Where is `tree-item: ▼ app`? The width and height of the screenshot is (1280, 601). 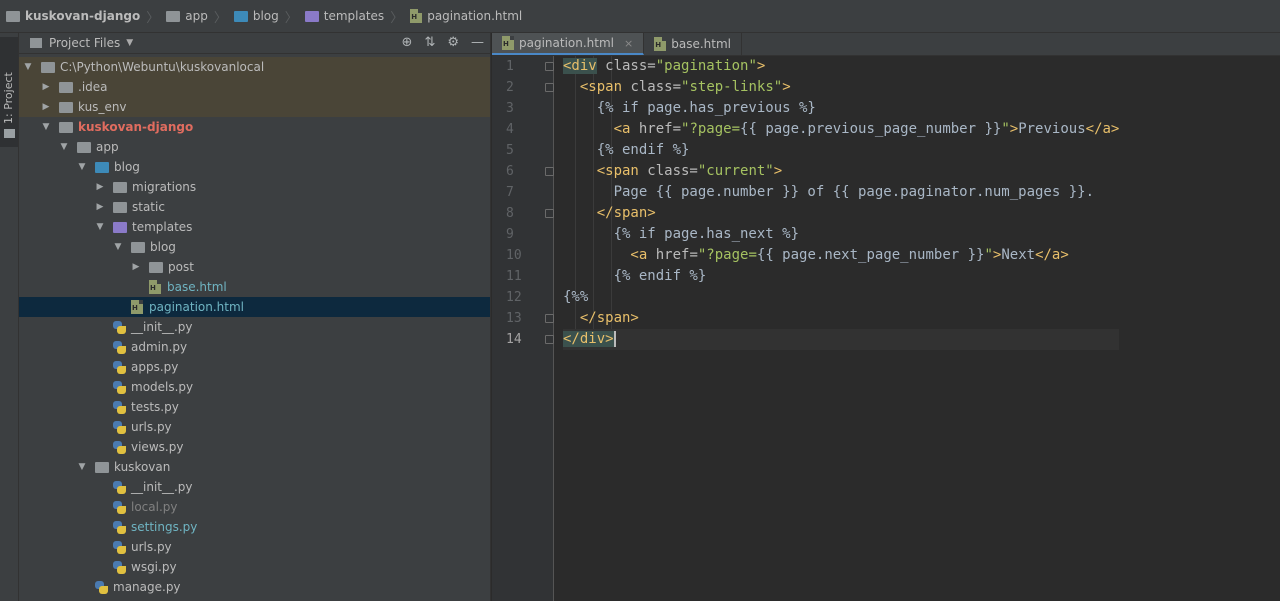
tree-item: ▼ app is located at coordinates (254, 147).